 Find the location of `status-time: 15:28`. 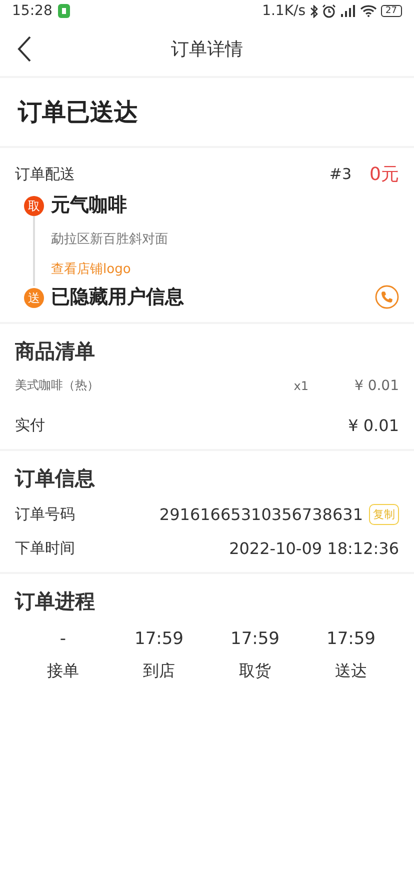

status-time: 15:28 is located at coordinates (32, 11).